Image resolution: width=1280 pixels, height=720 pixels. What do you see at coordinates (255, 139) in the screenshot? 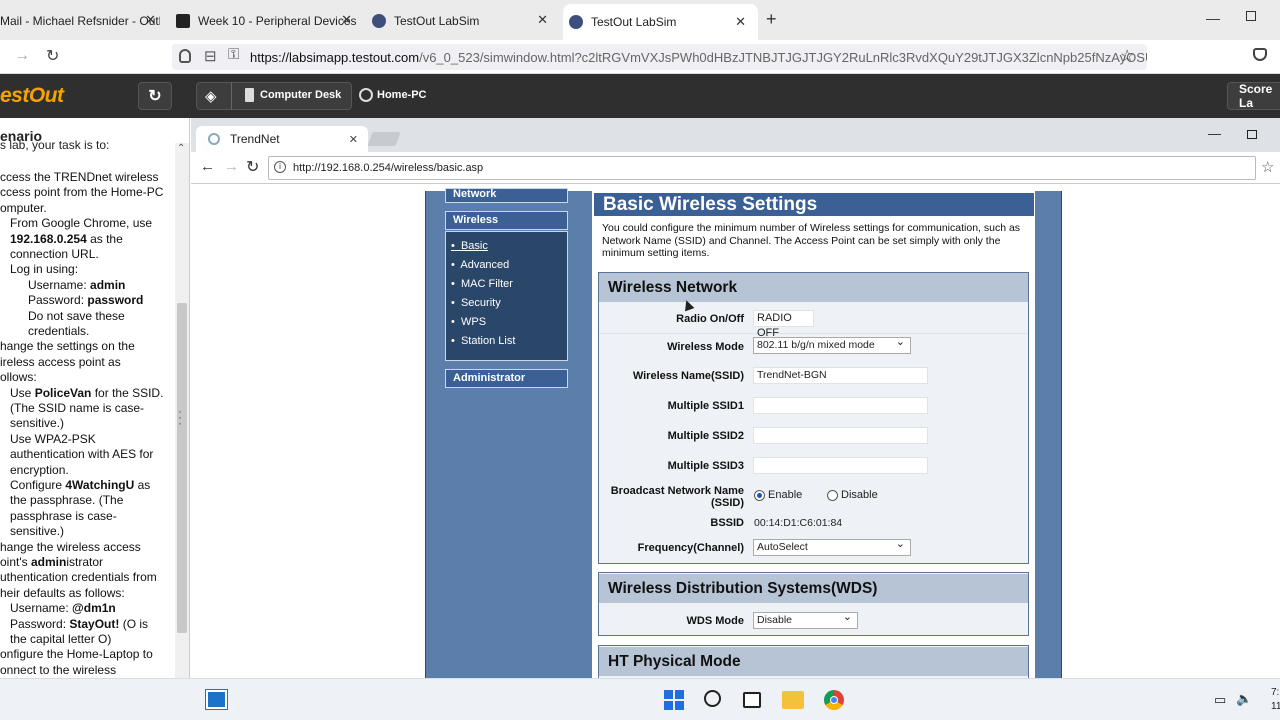
I see `inner-tab-label: TrendNet` at bounding box center [255, 139].